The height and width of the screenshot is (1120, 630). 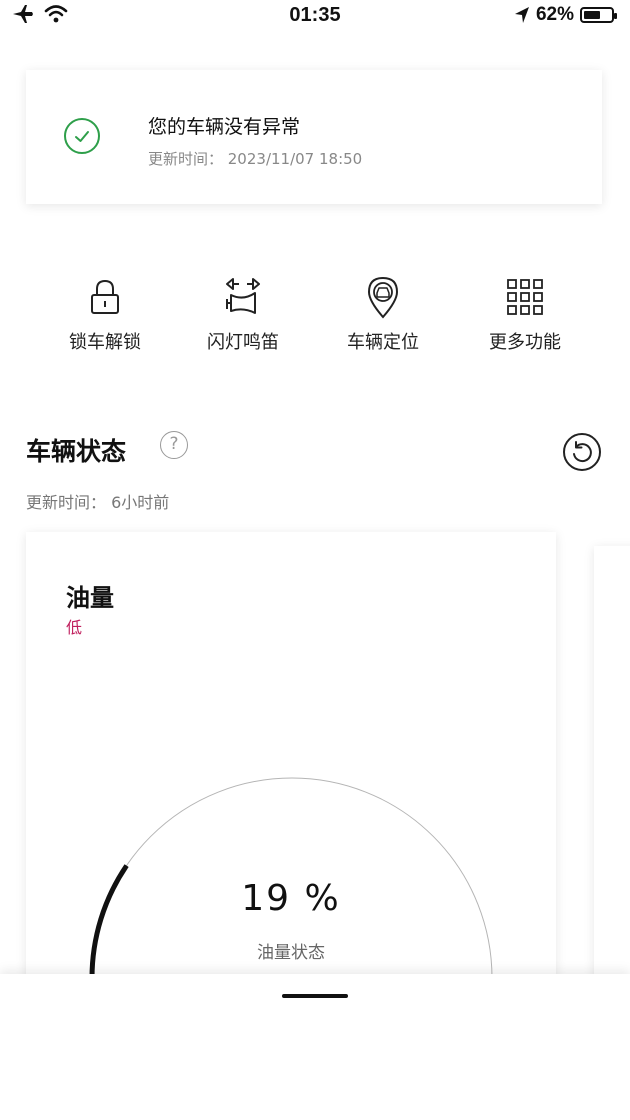 What do you see at coordinates (105, 342) in the screenshot?
I see `action-label: 锁车解锁` at bounding box center [105, 342].